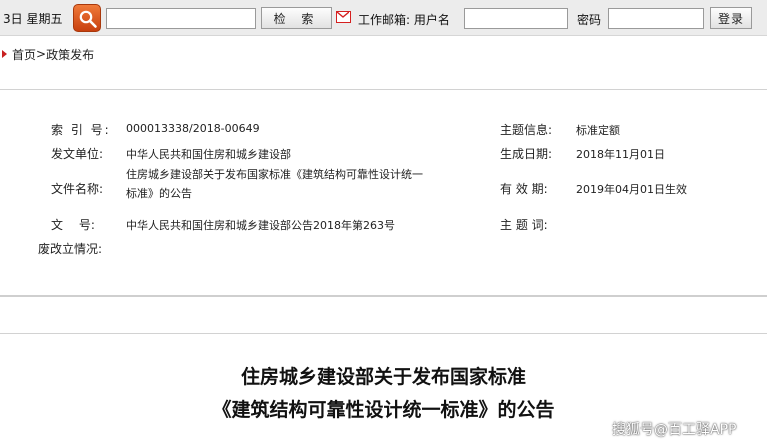  Describe the element at coordinates (208, 154) in the screenshot. I see `issuer-value: 中华人民共和国住房和城乡建设部` at that location.